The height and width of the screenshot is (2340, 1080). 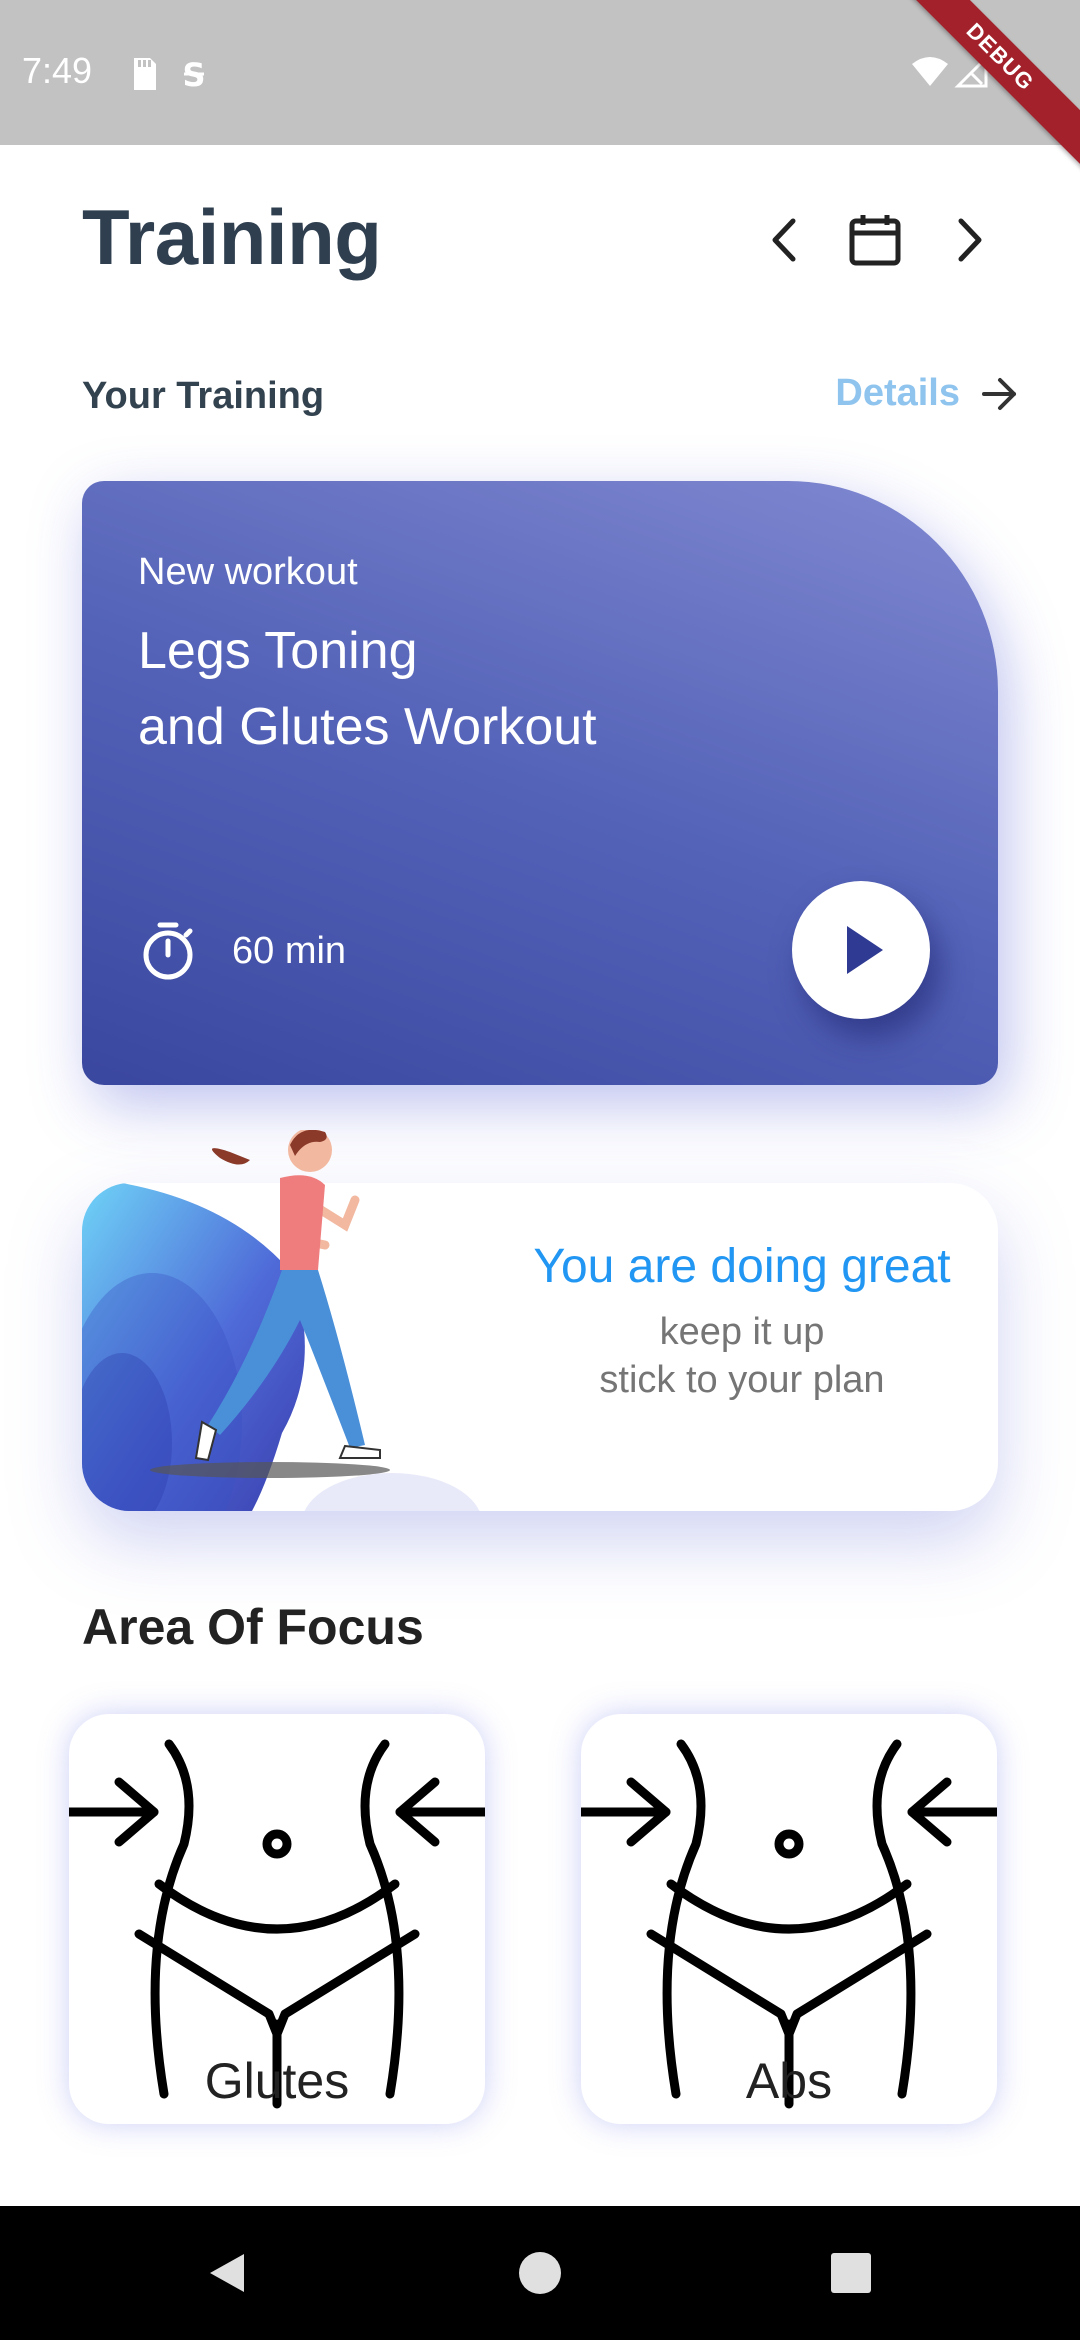 I want to click on s-notification-icon: S, so click(x=193, y=75).